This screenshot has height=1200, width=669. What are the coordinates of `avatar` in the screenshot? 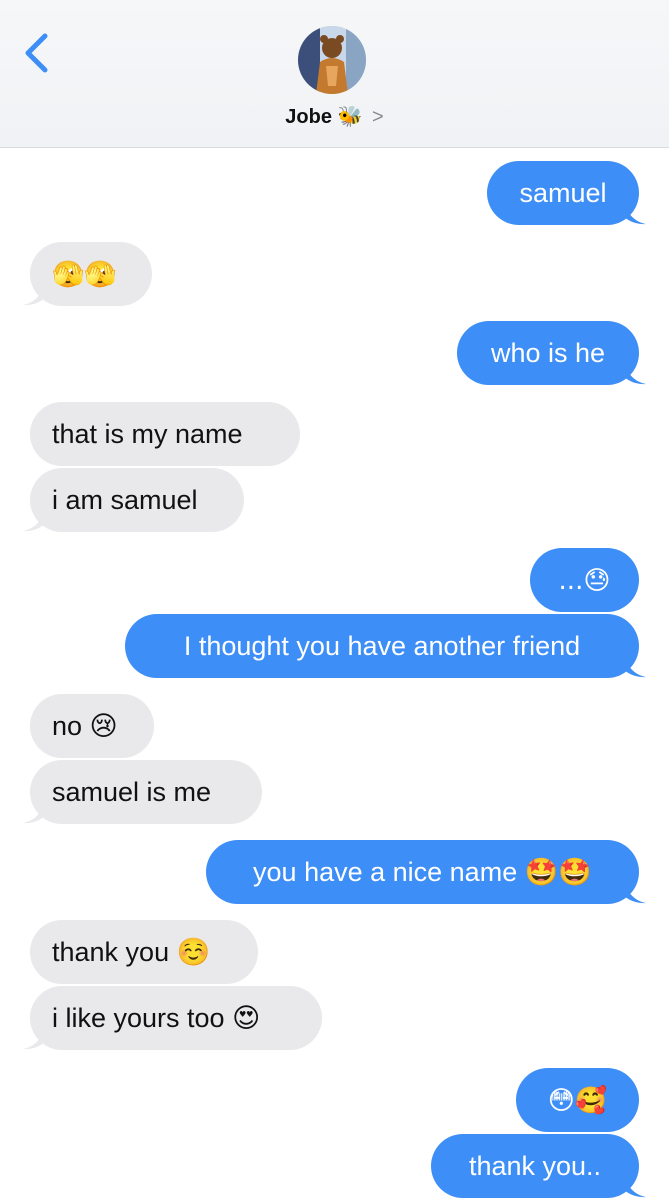 It's located at (332, 60).